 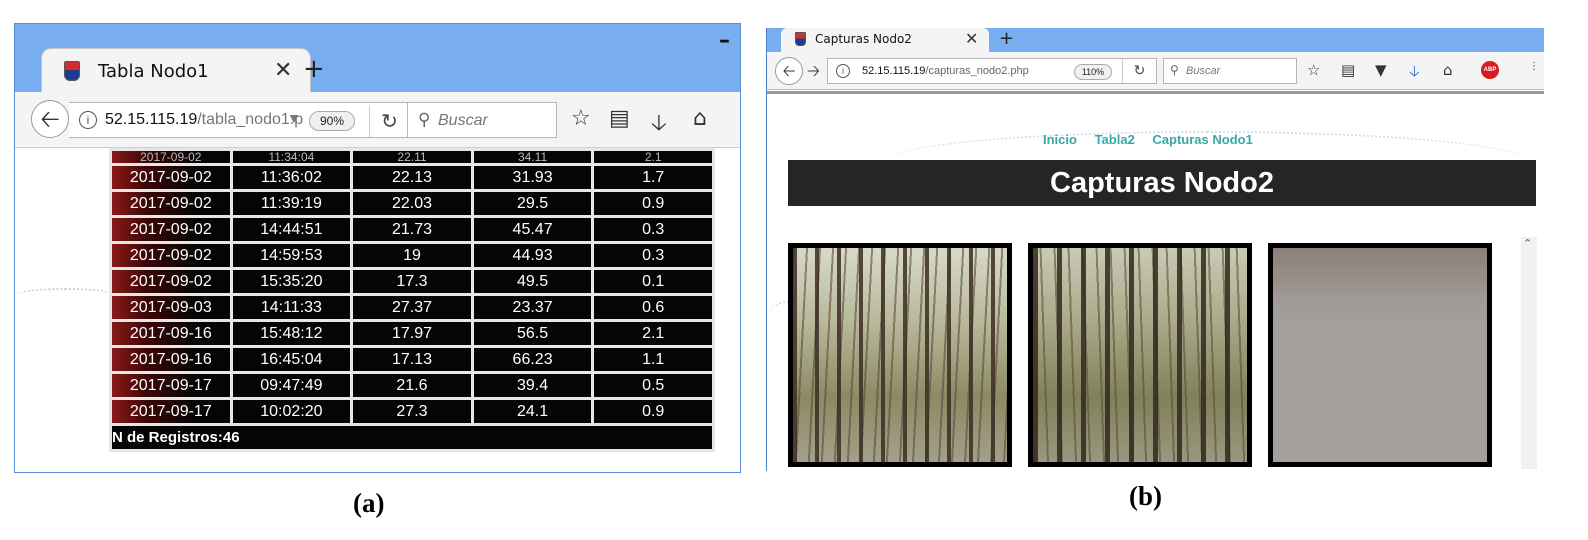 I want to click on table-cell: 66.23, so click(x=532, y=359).